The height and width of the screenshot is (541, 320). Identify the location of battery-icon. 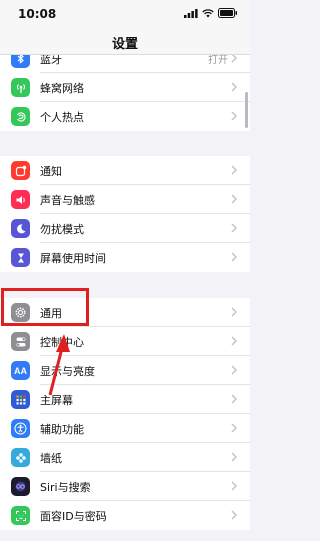
(227, 13).